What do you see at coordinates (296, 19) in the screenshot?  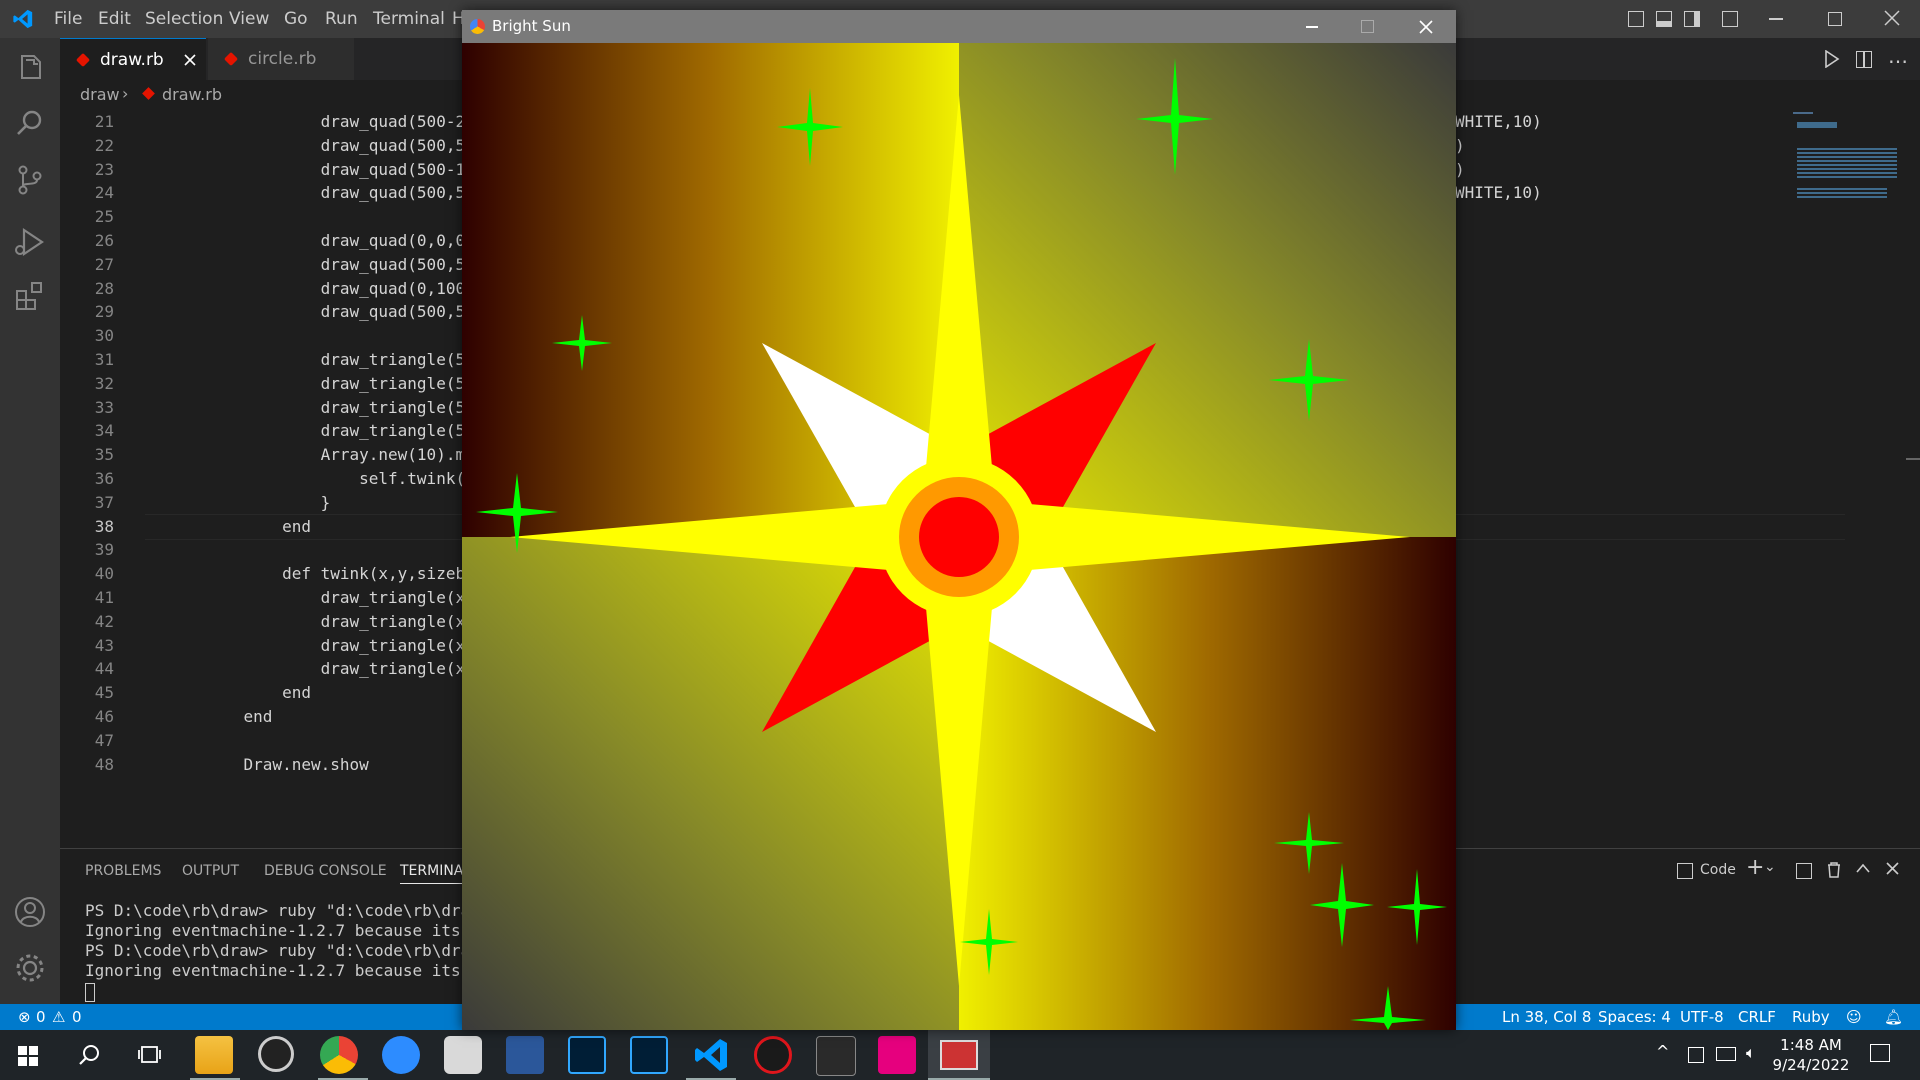 I see `menu-go: Go` at bounding box center [296, 19].